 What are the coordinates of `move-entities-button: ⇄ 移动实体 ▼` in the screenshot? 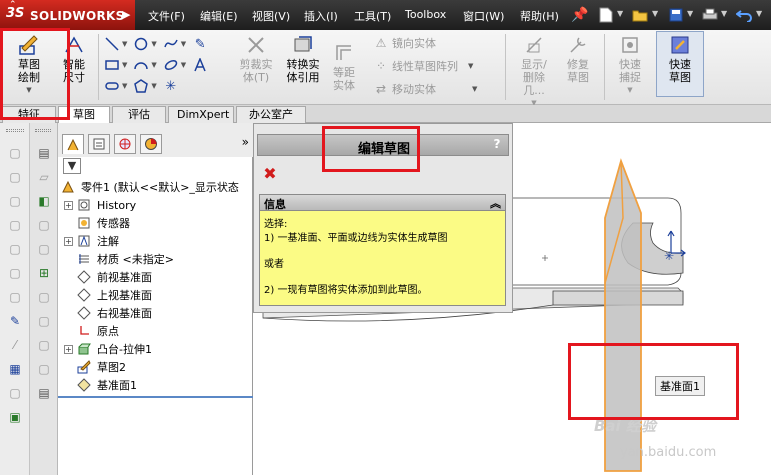 It's located at (428, 89).